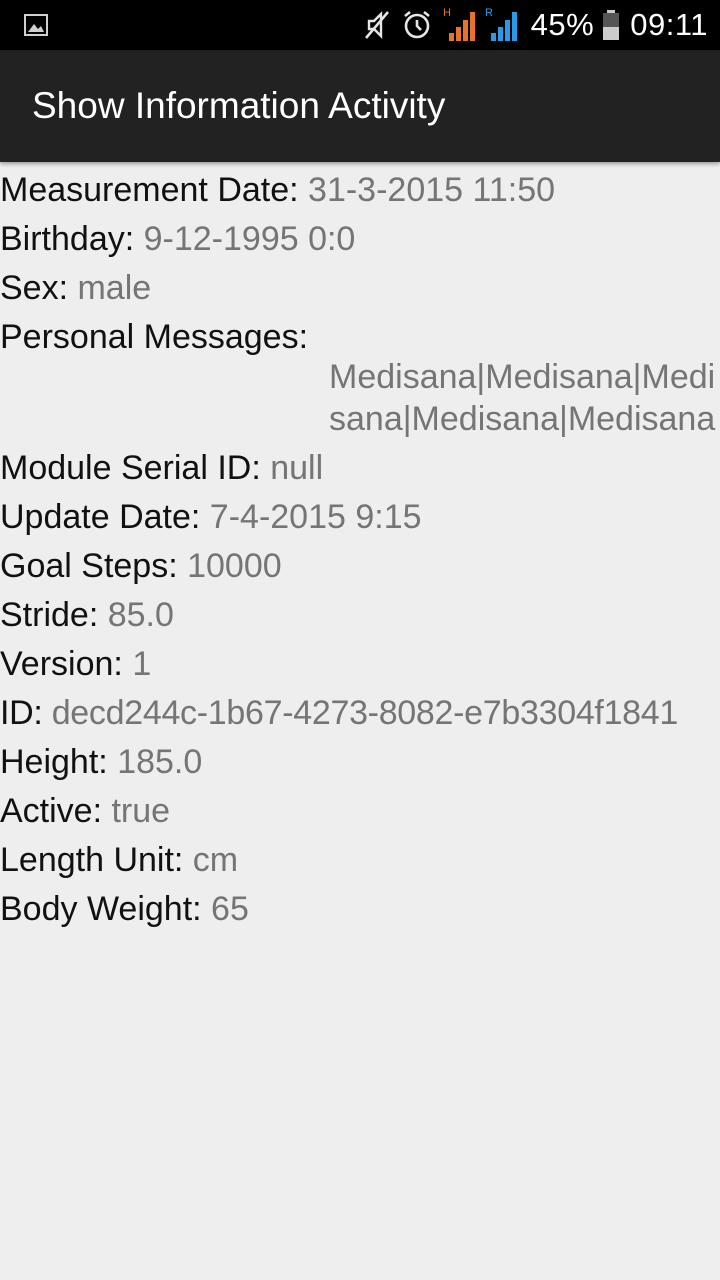 Image resolution: width=720 pixels, height=1280 pixels. Describe the element at coordinates (26, 713) in the screenshot. I see `info-label: ID:` at that location.